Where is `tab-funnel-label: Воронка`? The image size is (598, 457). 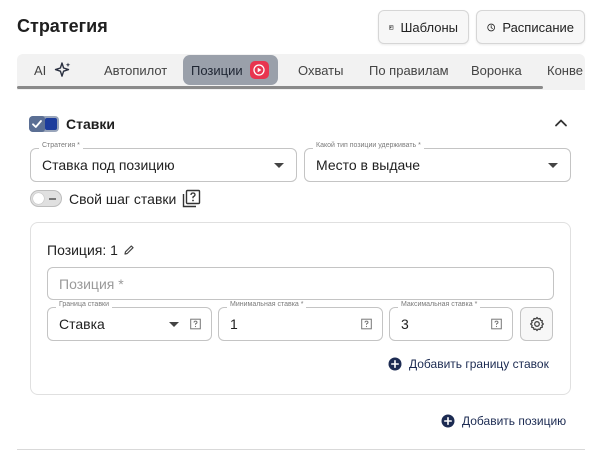 tab-funnel-label: Воронка is located at coordinates (496, 70).